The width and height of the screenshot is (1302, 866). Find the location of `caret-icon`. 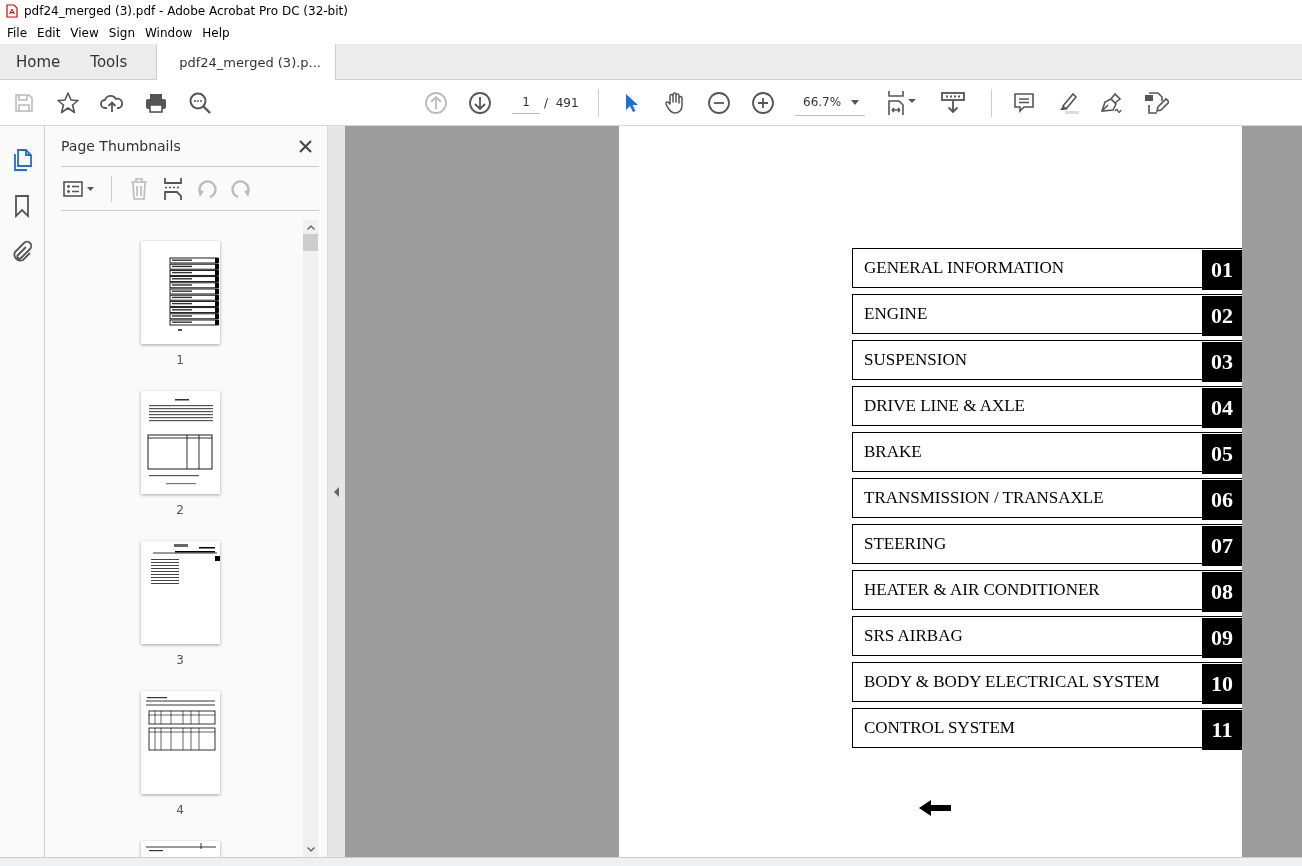

caret-icon is located at coordinates (855, 102).